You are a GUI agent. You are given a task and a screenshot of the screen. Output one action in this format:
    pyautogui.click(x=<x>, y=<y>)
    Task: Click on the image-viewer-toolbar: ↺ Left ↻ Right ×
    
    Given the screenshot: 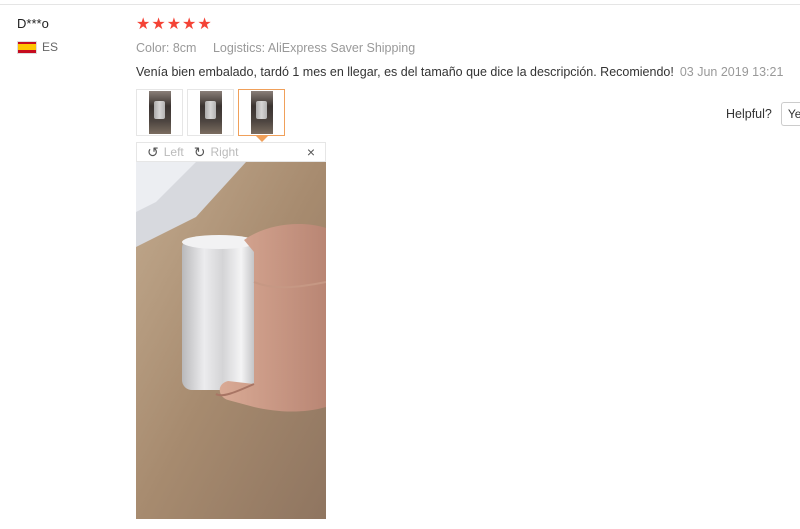 What is the action you would take?
    pyautogui.click(x=231, y=152)
    